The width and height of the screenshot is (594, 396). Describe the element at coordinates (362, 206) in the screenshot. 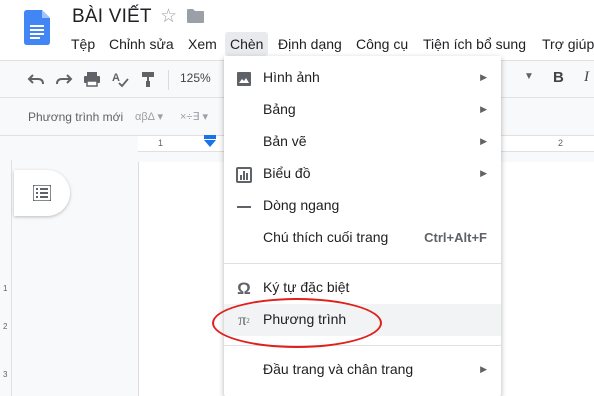

I see `menu-item-horizontal-line: Dòng ngang` at that location.